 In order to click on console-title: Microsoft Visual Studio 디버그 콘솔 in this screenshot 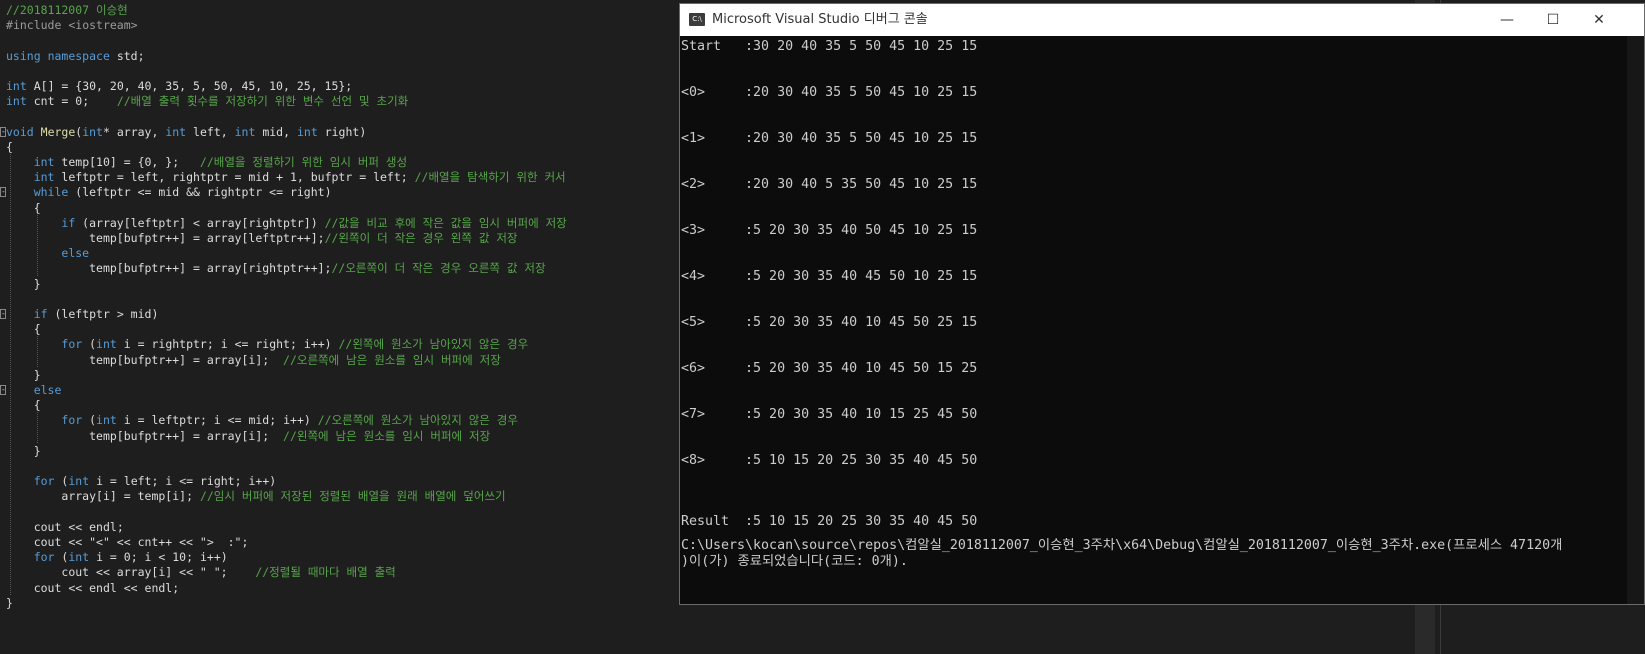, I will do `click(820, 19)`.